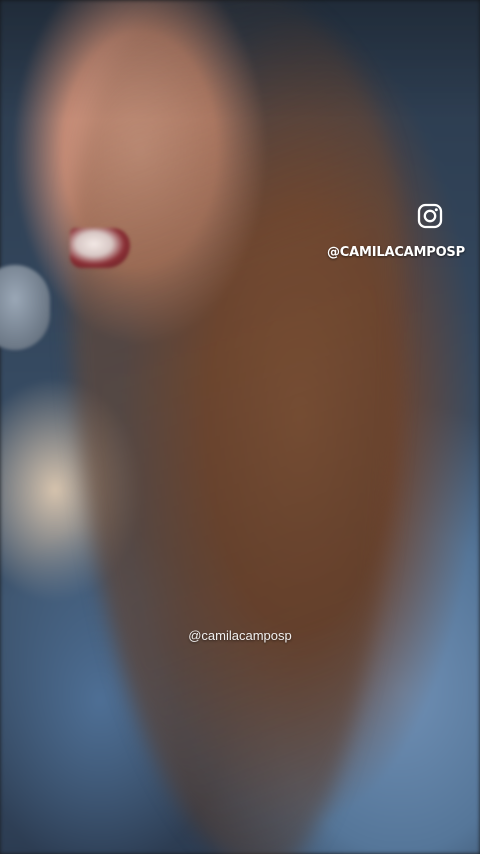  What do you see at coordinates (396, 252) in the screenshot?
I see `instagram-handle-overlay: @CAMILACAMPOSP` at bounding box center [396, 252].